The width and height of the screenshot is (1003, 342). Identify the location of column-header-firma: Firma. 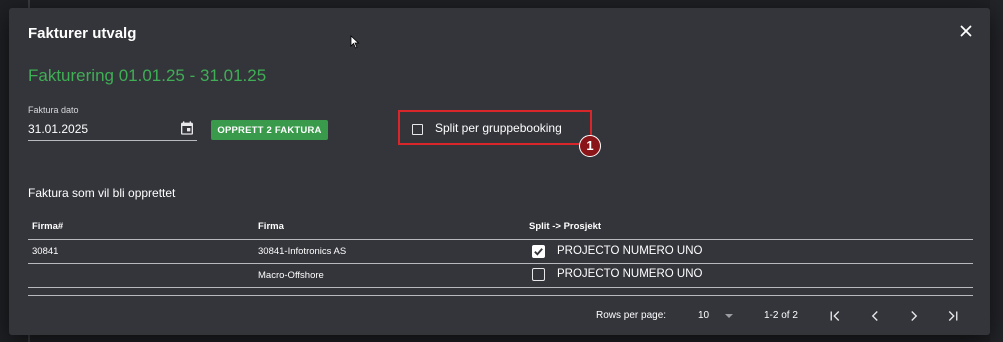
(271, 226).